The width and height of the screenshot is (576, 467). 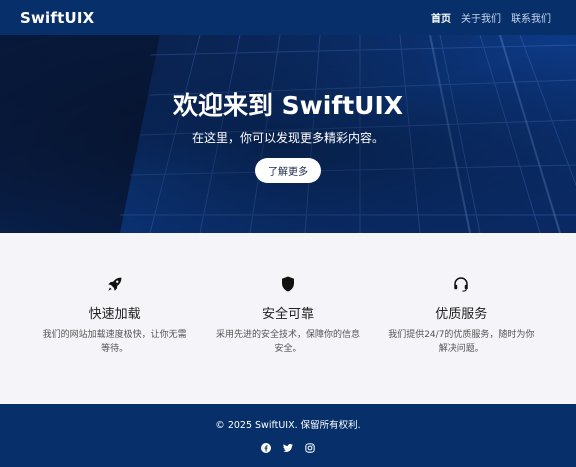 I want to click on feature-title-service: 优质服务, so click(x=461, y=314).